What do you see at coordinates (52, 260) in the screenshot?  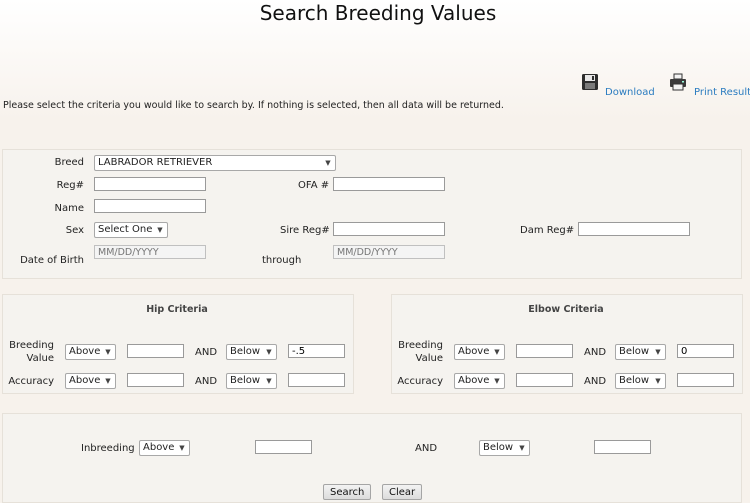 I see `dob-label: Date of Birth` at bounding box center [52, 260].